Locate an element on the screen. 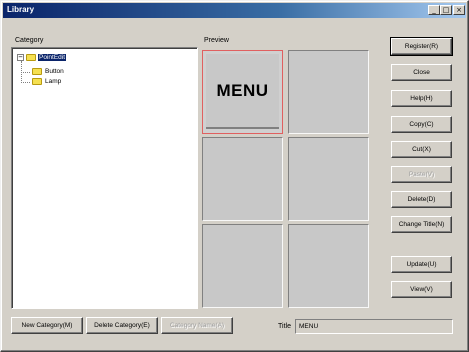 The image size is (469, 352). update-button: Update(U) is located at coordinates (421, 264).